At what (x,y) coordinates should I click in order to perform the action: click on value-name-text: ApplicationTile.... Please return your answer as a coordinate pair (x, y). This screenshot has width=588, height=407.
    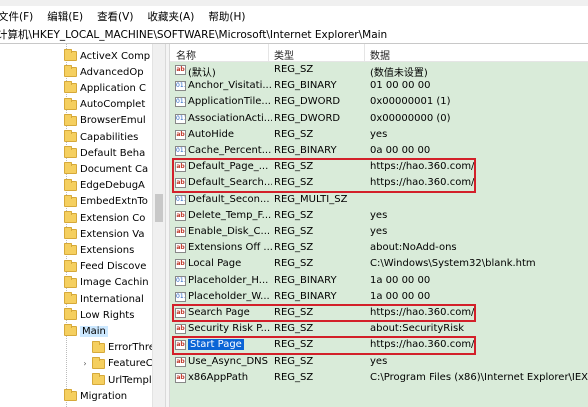
    Looking at the image, I should click on (229, 102).